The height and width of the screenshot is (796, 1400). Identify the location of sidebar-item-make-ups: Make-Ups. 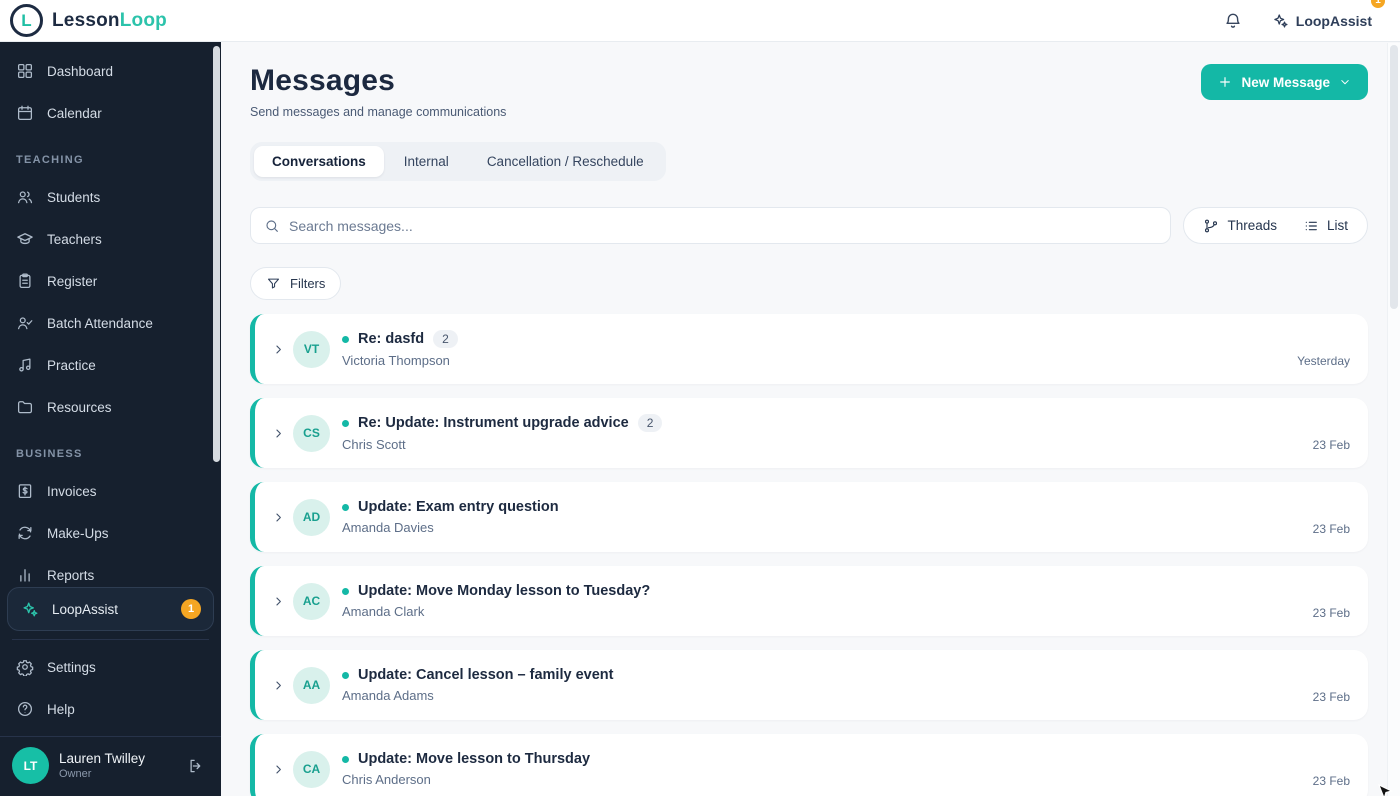
(110, 533).